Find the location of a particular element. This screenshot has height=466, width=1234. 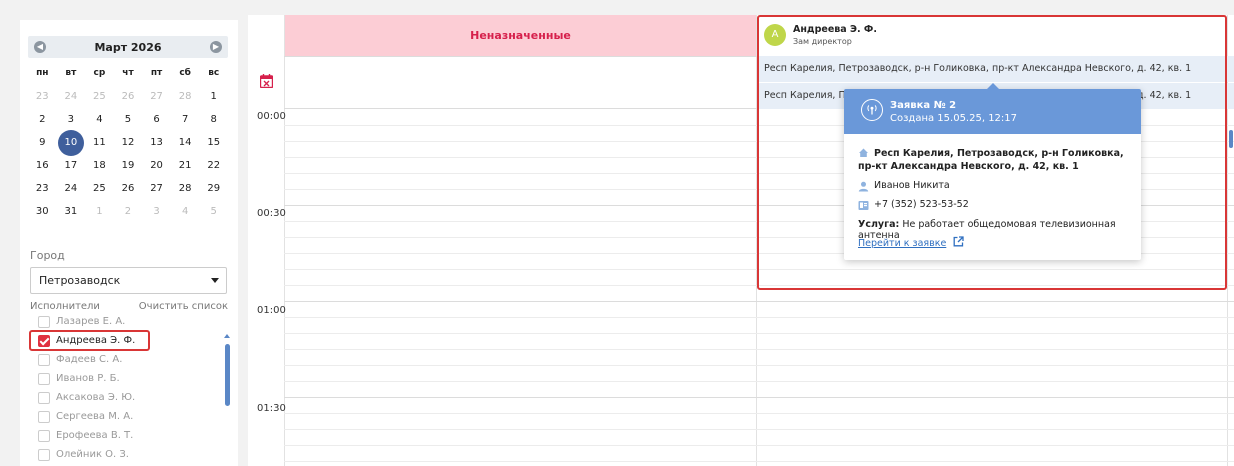

calendar-day: 11 is located at coordinates (99, 142).